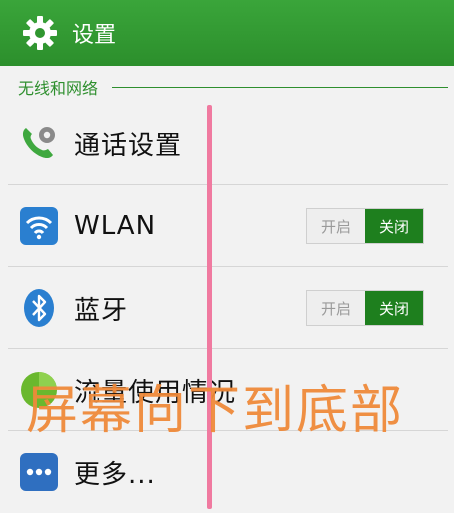  I want to click on phone-gear-icon, so click(39, 143).